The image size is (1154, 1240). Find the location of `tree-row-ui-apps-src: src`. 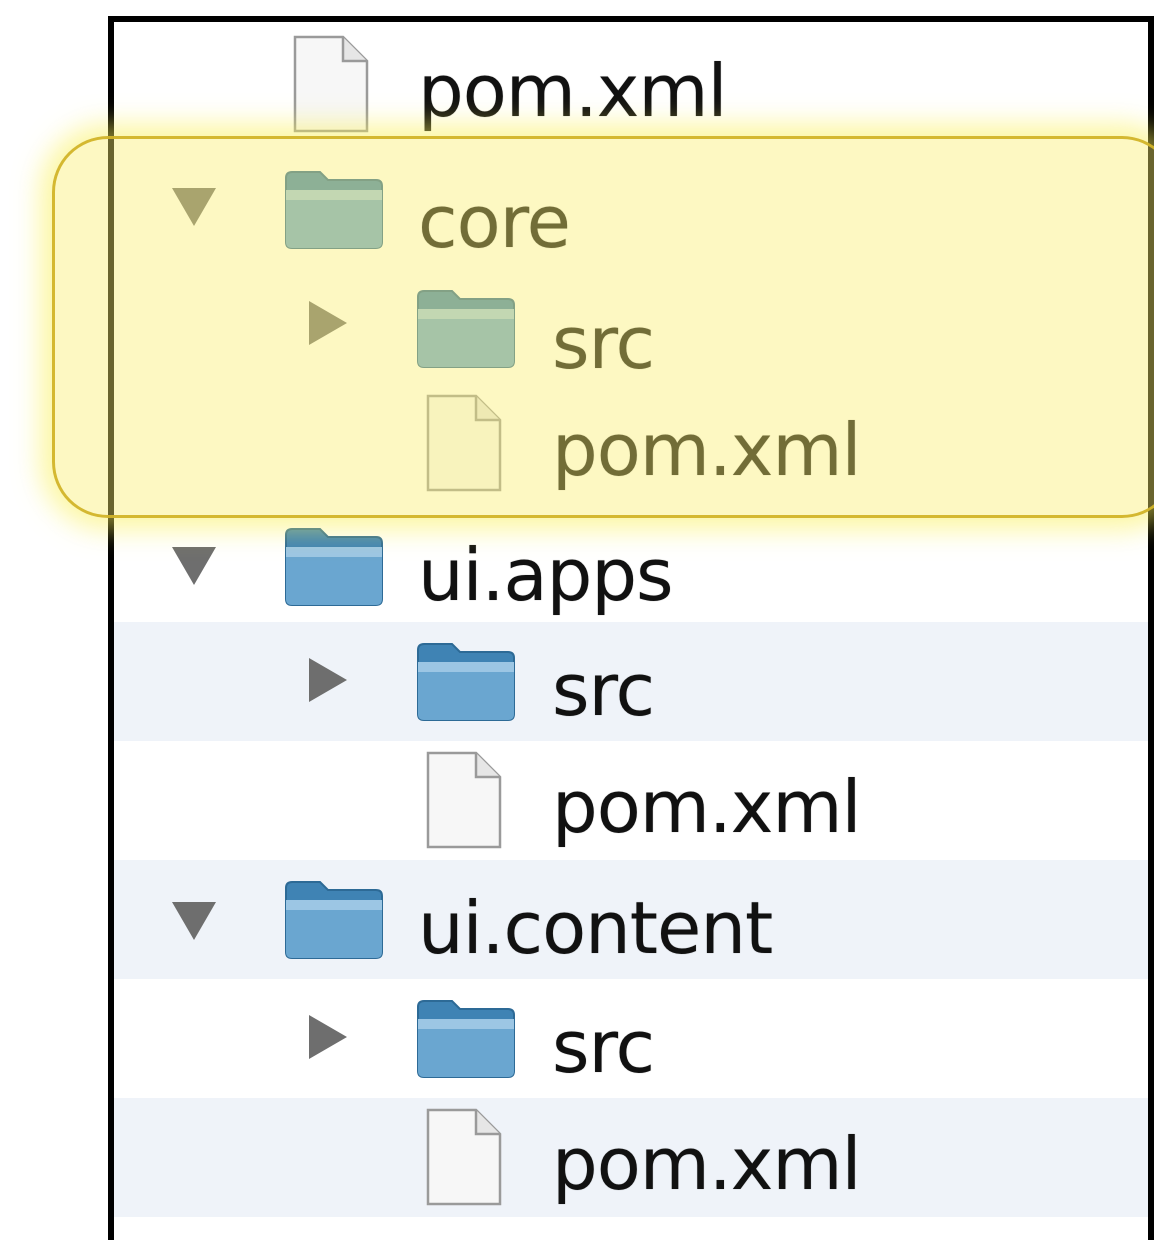

tree-row-ui-apps-src: src is located at coordinates (631, 681).